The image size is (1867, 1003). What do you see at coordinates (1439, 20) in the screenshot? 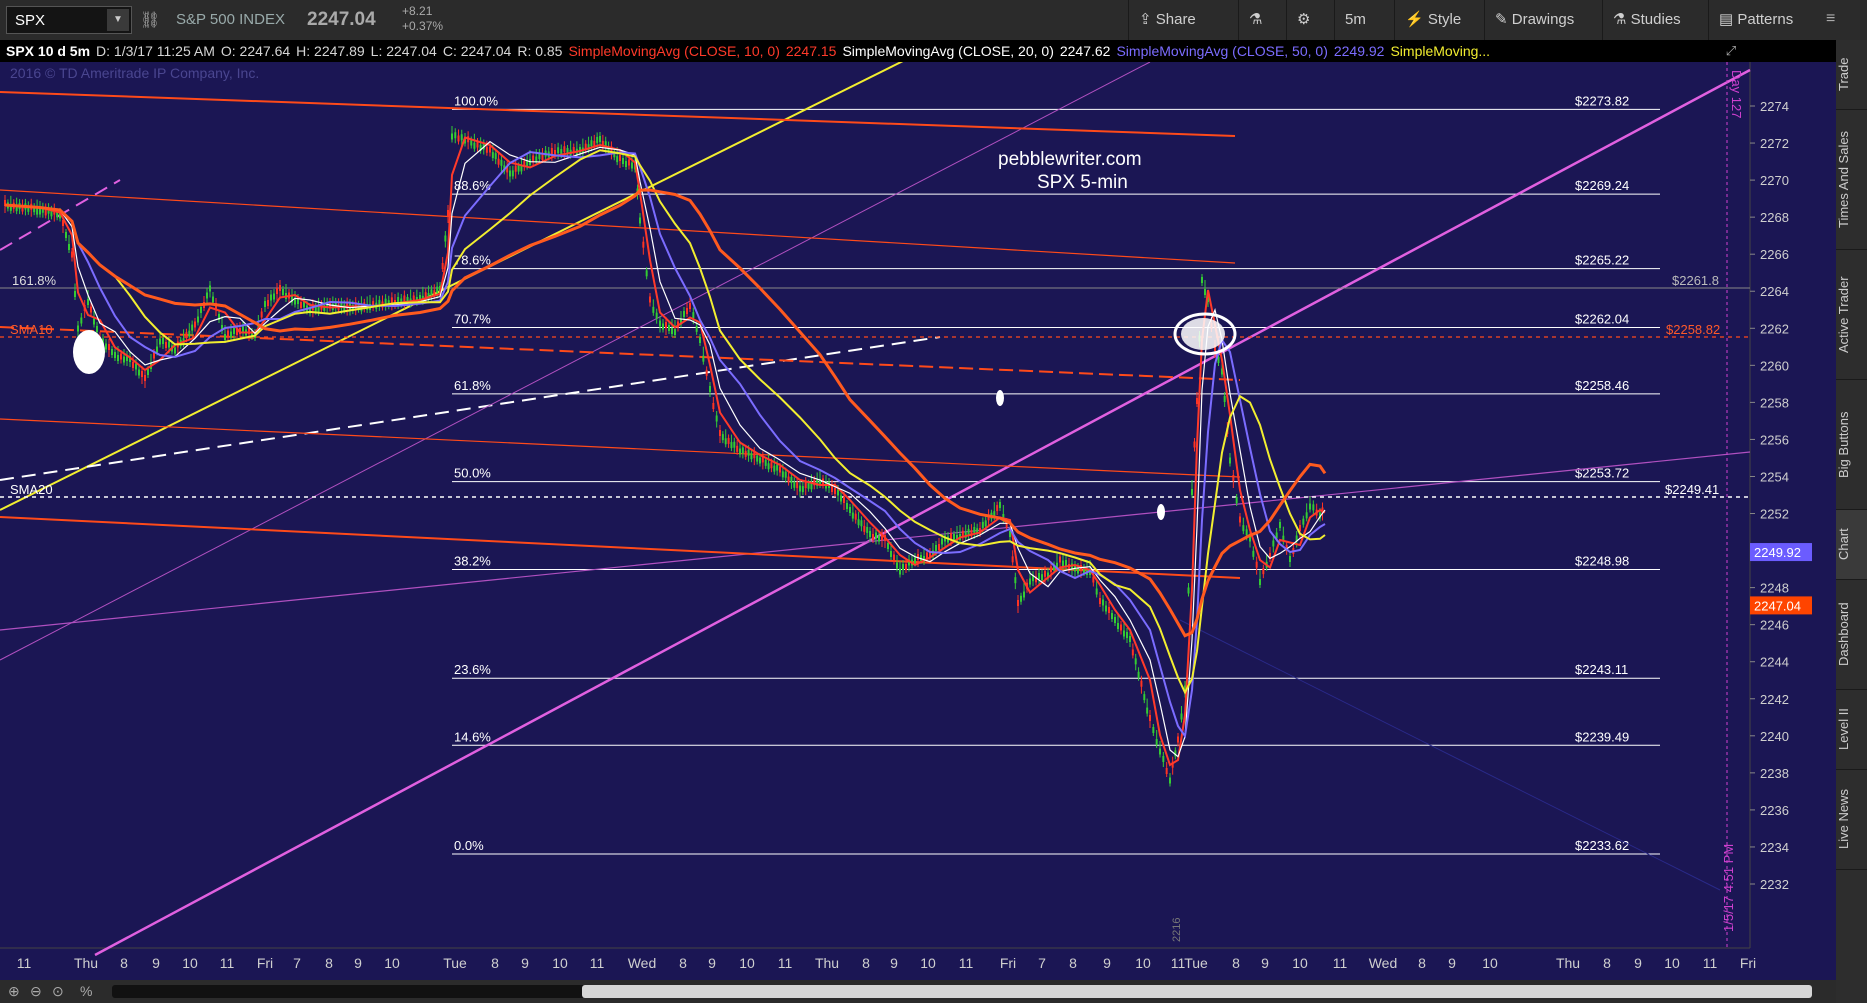
I see `style-button: ⚡ Style` at bounding box center [1439, 20].